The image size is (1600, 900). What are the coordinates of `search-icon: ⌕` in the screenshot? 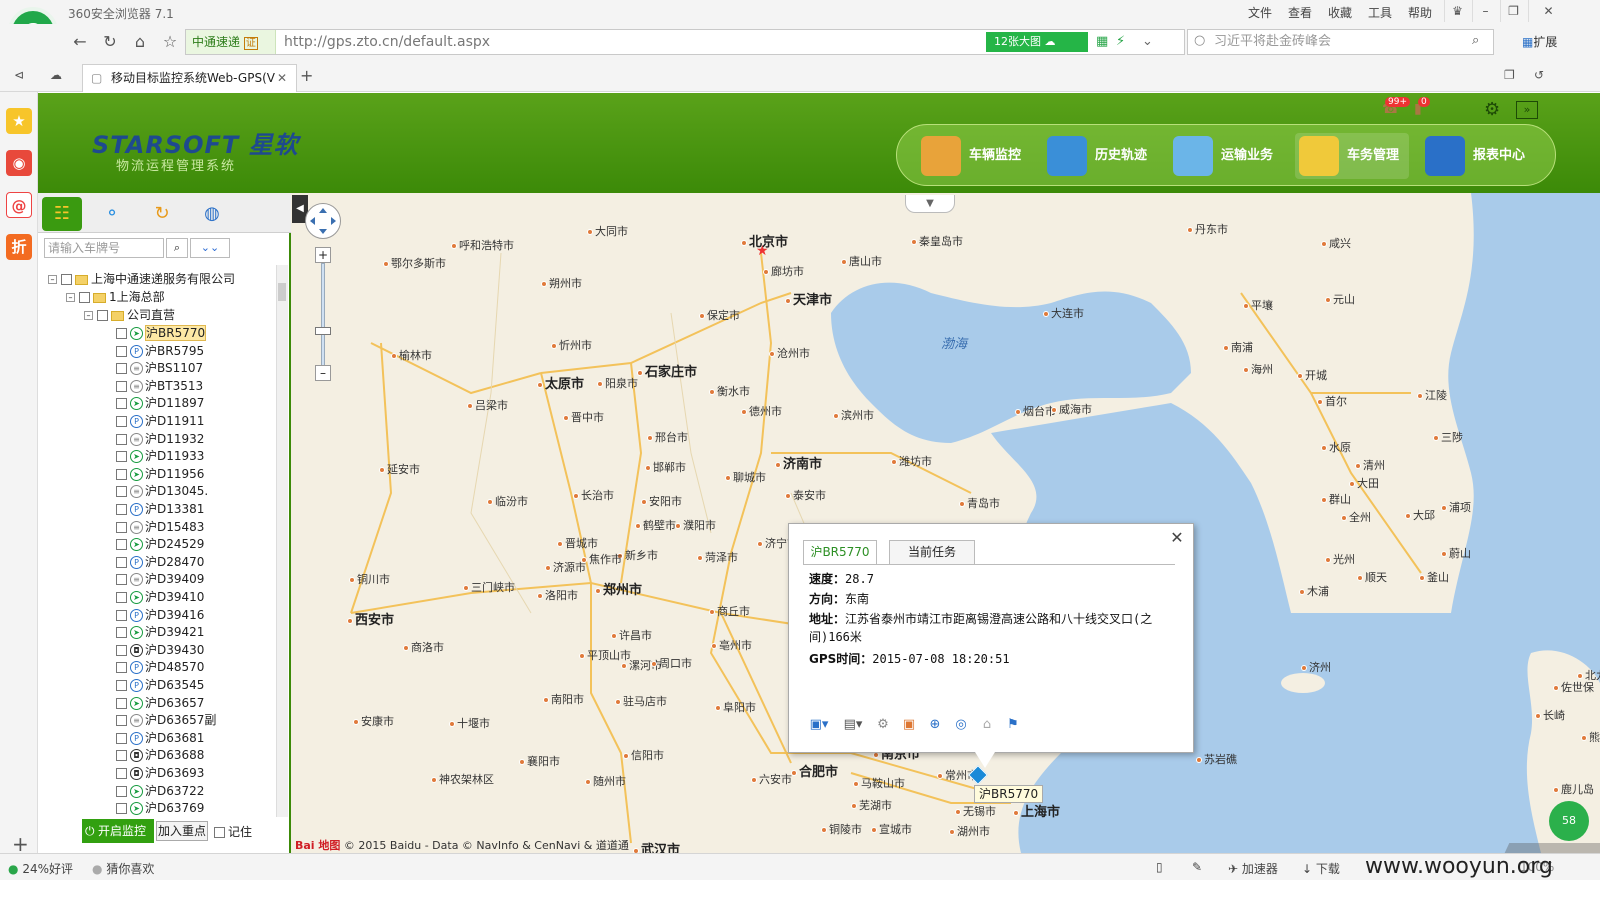 It's located at (1475, 40).